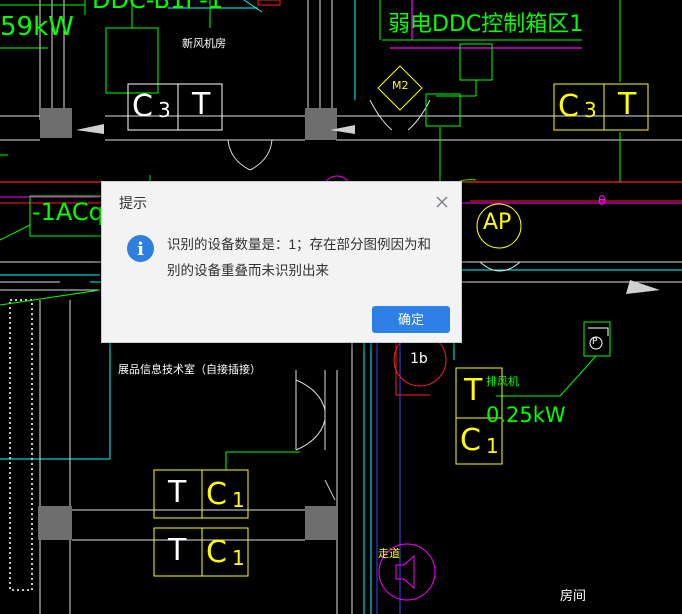  Describe the element at coordinates (133, 203) in the screenshot. I see `dialog-title: 提示` at that location.